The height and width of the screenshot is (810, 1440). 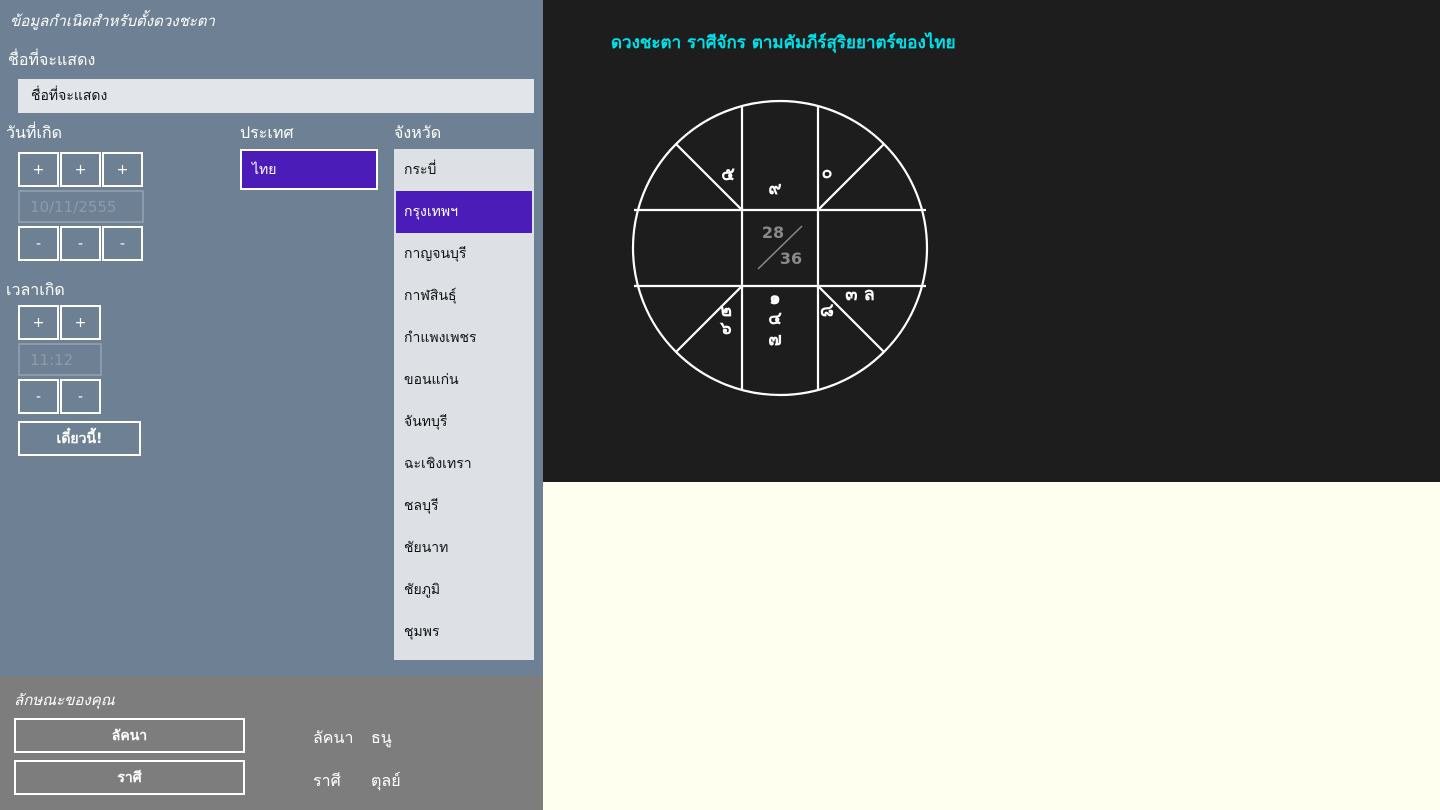 I want to click on birth-time-label: เวลาเกิด, so click(x=35, y=289).